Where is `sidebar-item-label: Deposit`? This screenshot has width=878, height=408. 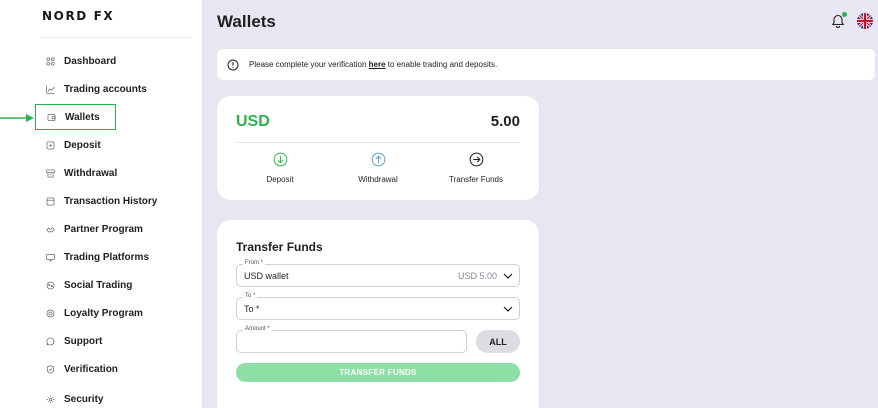
sidebar-item-label: Deposit is located at coordinates (82, 145).